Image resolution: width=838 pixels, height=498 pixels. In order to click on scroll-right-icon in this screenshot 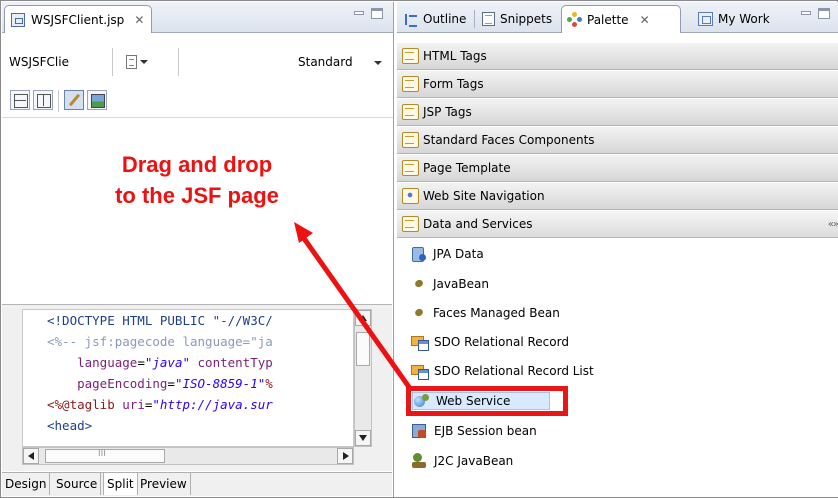, I will do `click(345, 456)`.